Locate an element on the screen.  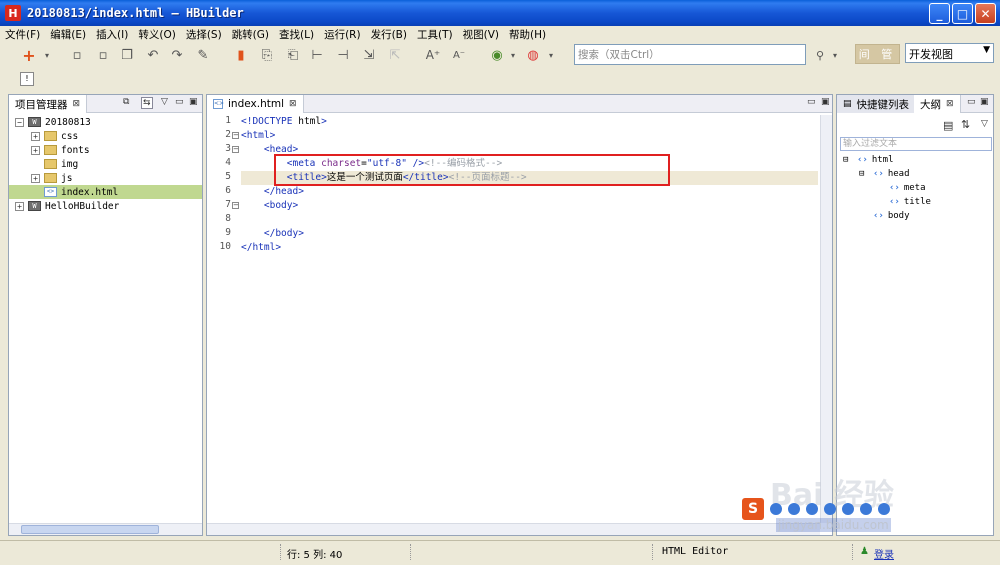
search-dropdown-icon: ▾ is located at coordinates (835, 55).